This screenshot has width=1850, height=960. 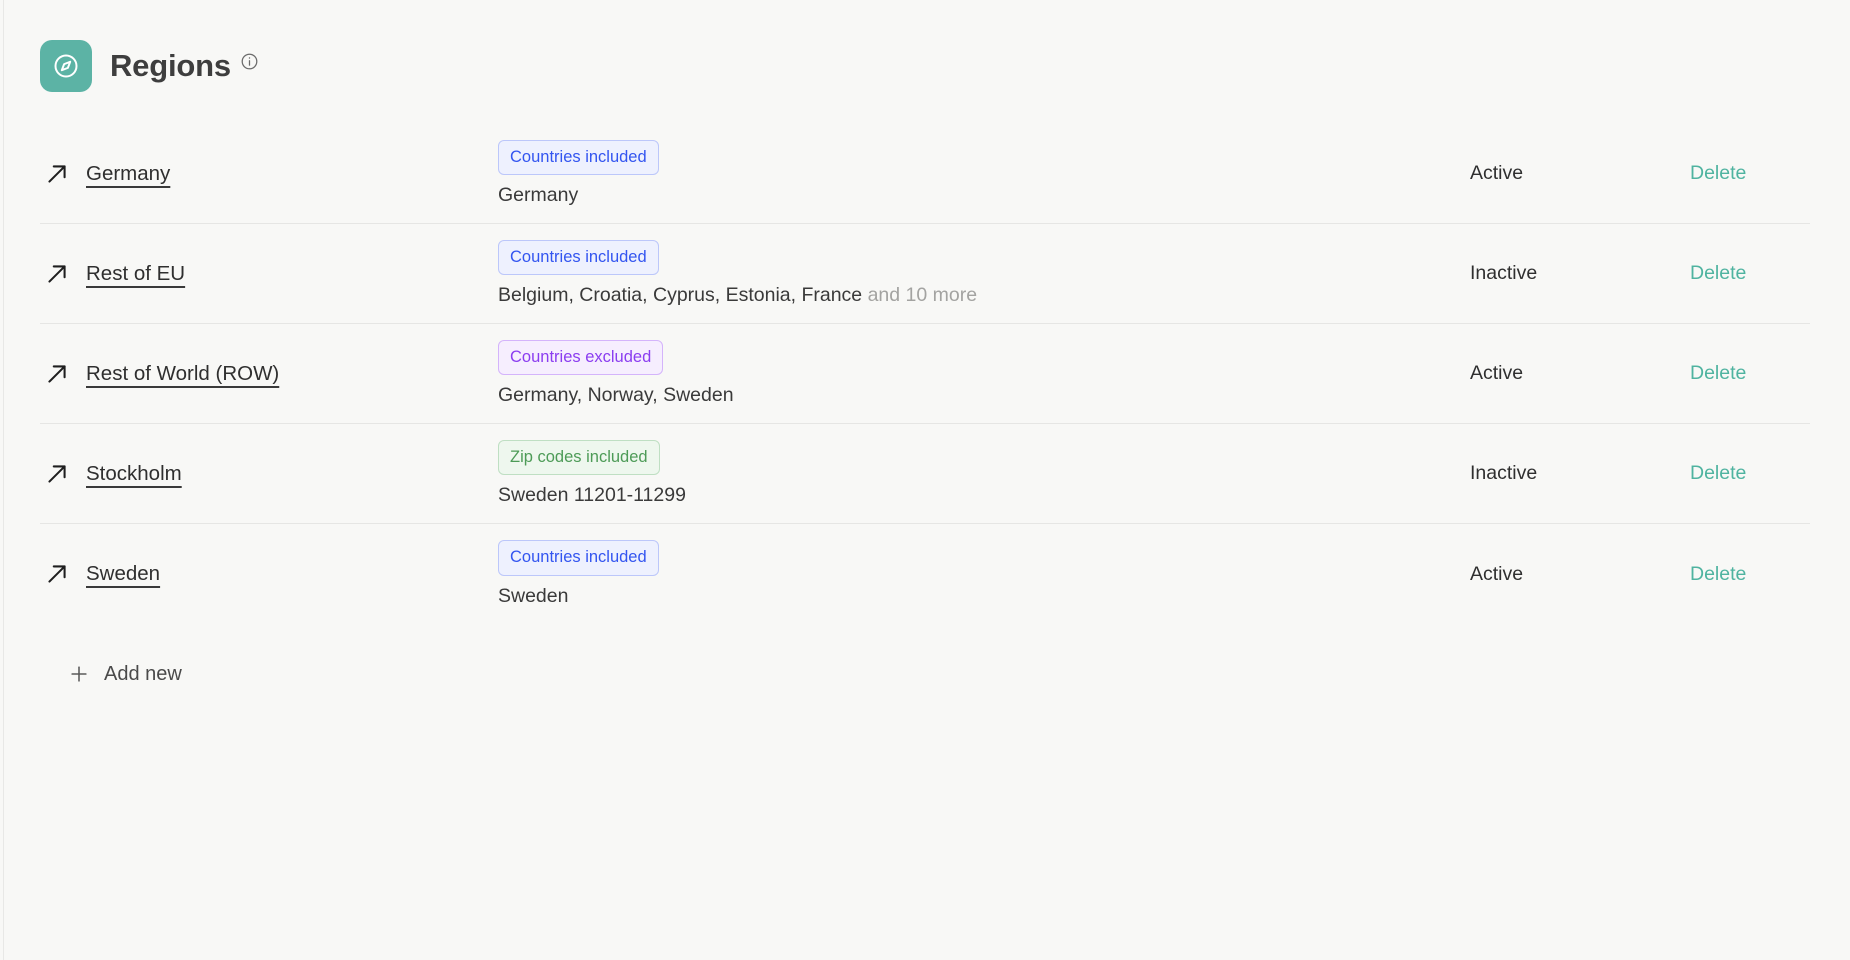 What do you see at coordinates (265, 474) in the screenshot?
I see `region-name-cell: Stockholm` at bounding box center [265, 474].